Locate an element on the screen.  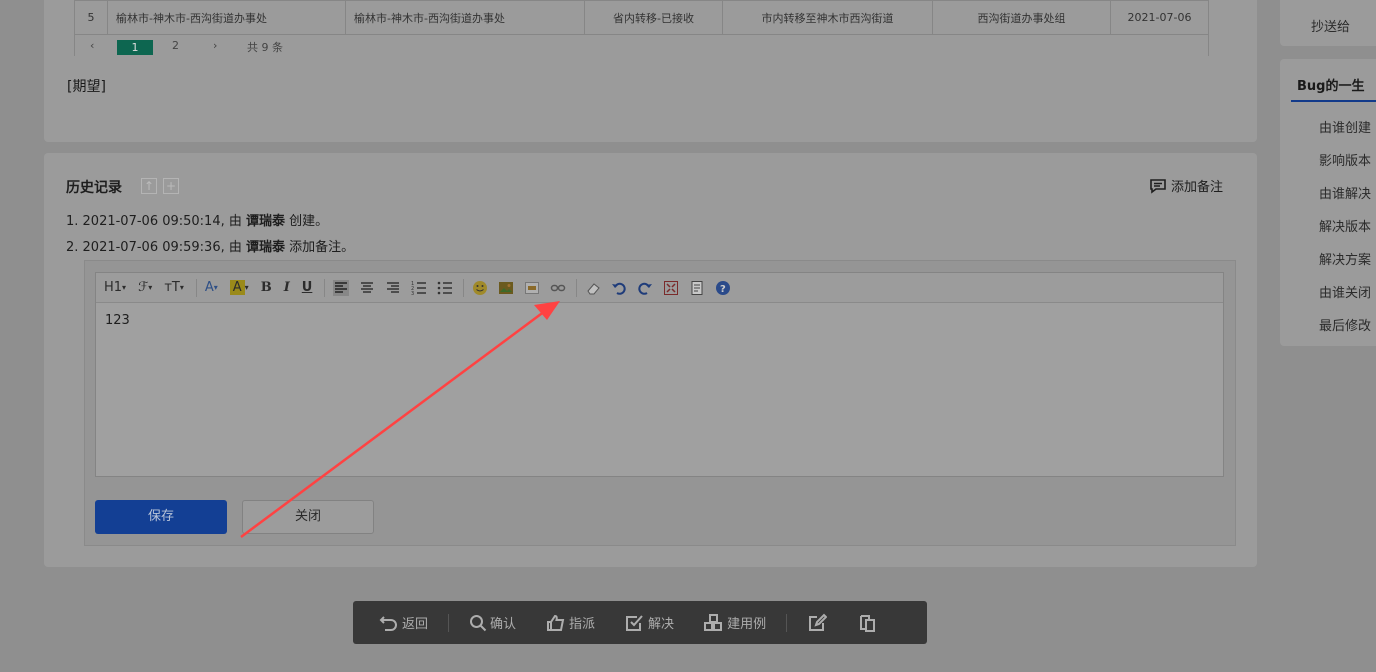
edit-button is located at coordinates (817, 623).